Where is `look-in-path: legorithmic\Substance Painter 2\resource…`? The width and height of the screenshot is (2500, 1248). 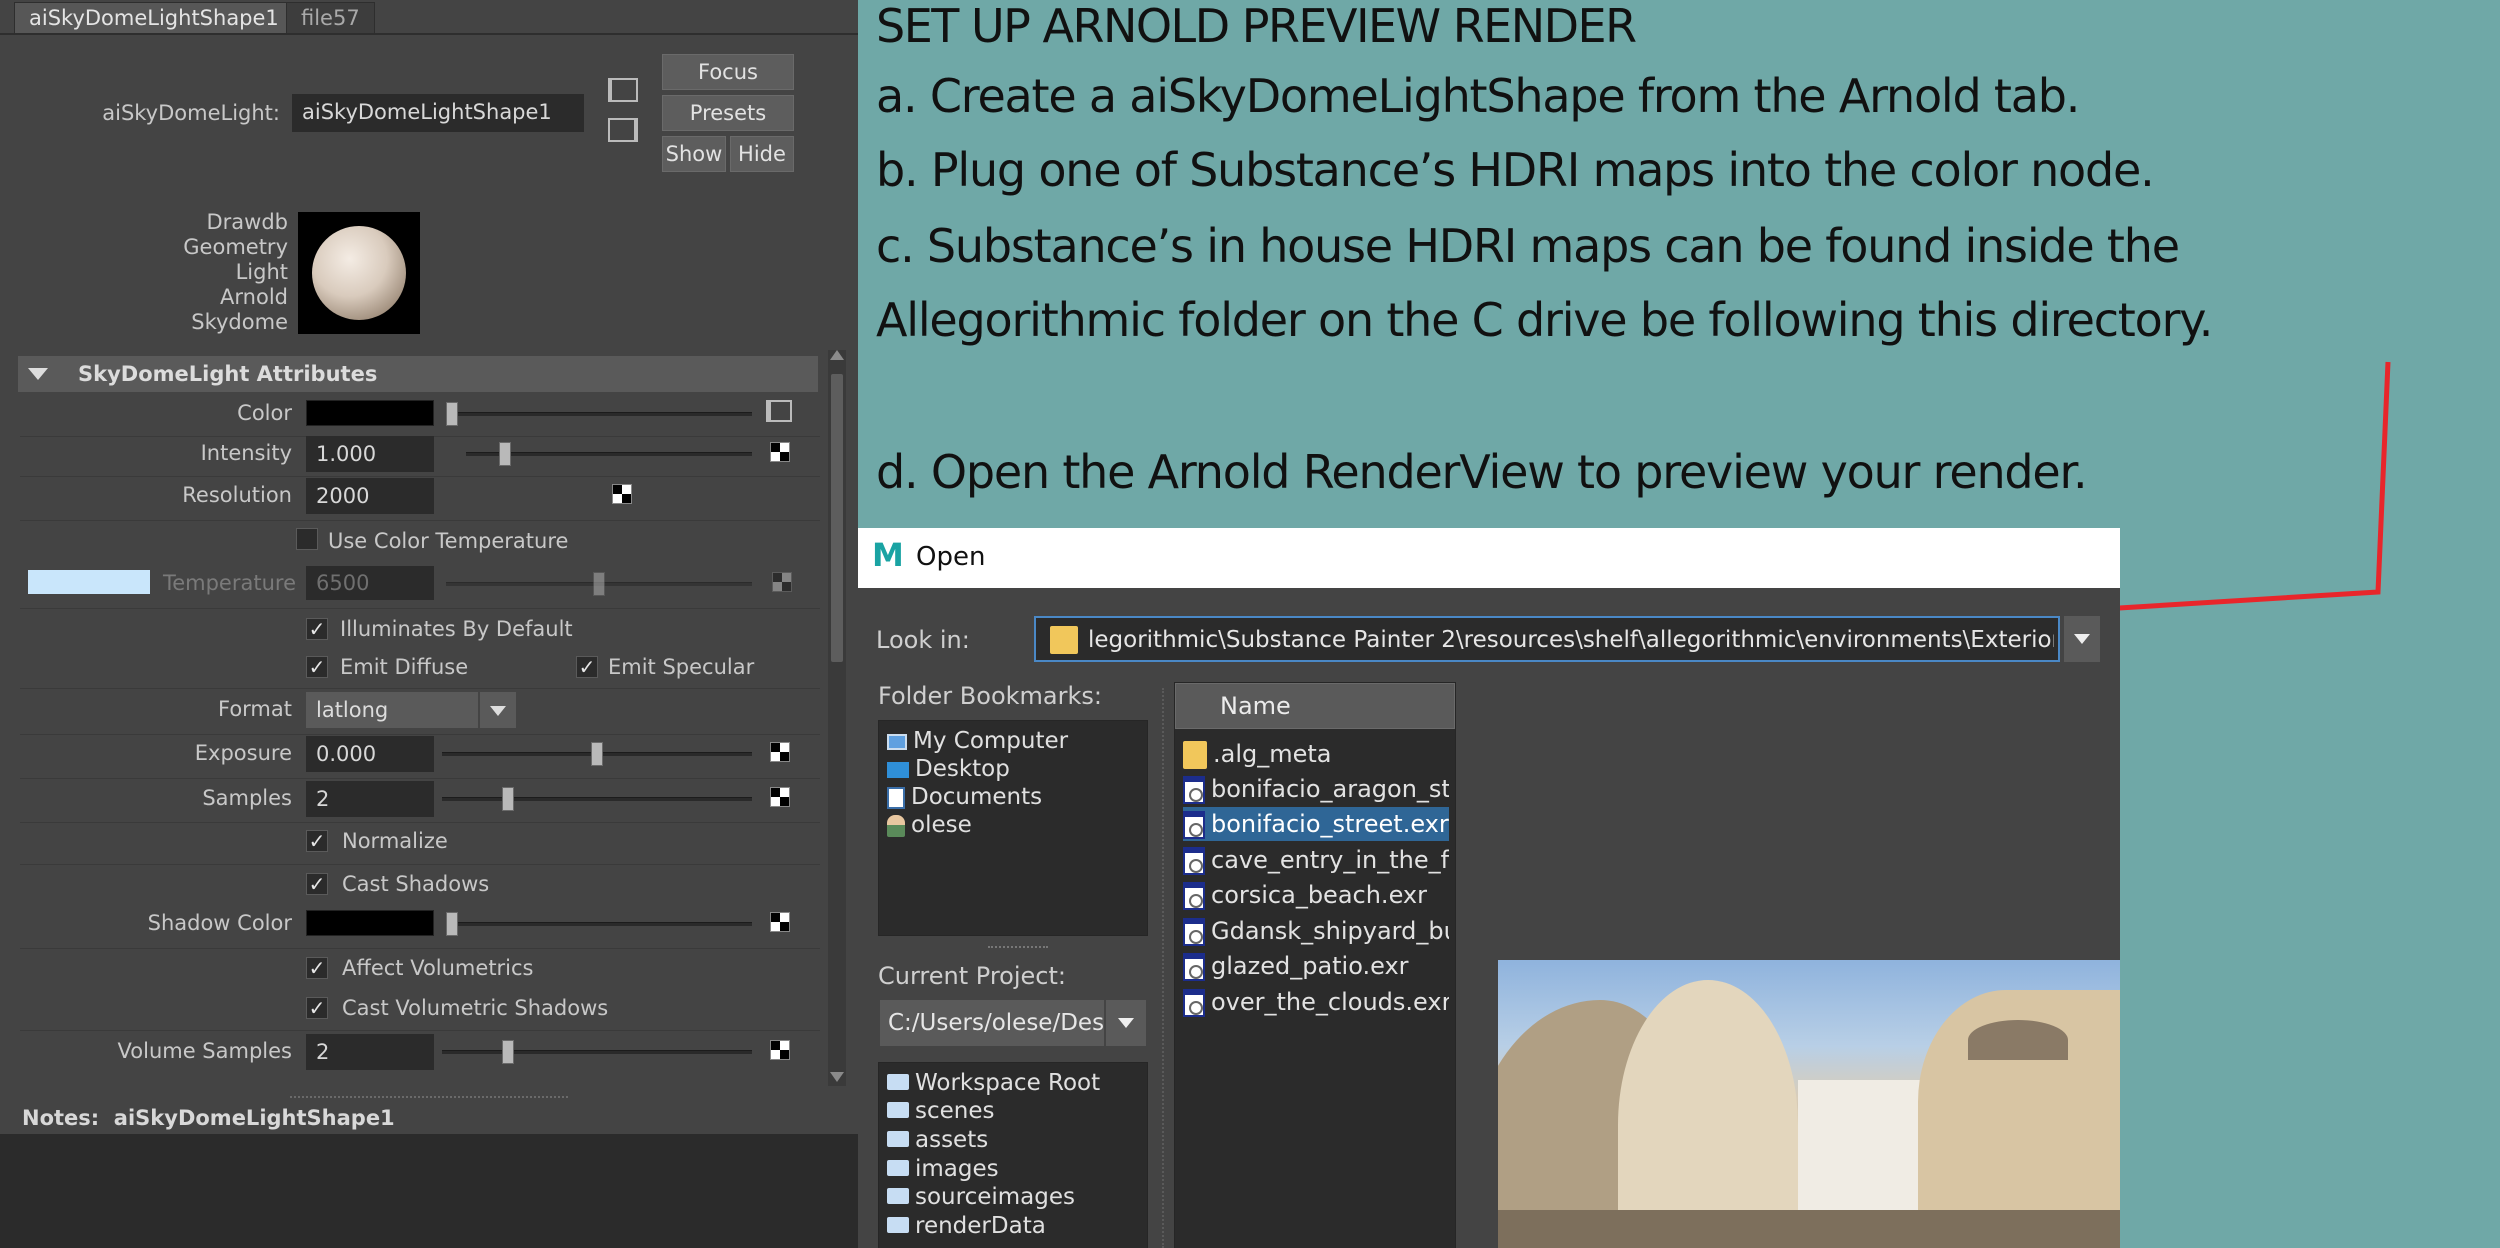
look-in-path: legorithmic\Substance Painter 2\resource… is located at coordinates (1571, 640).